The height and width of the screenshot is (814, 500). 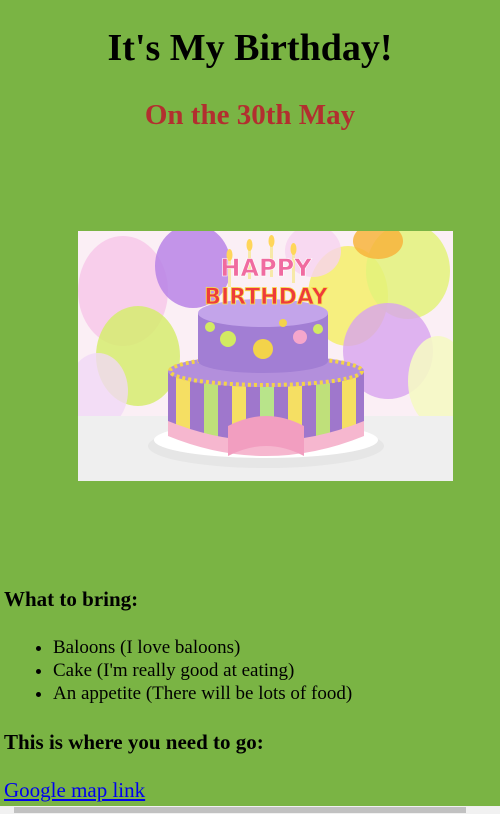 What do you see at coordinates (74, 790) in the screenshot?
I see `google-map-link: Google map link` at bounding box center [74, 790].